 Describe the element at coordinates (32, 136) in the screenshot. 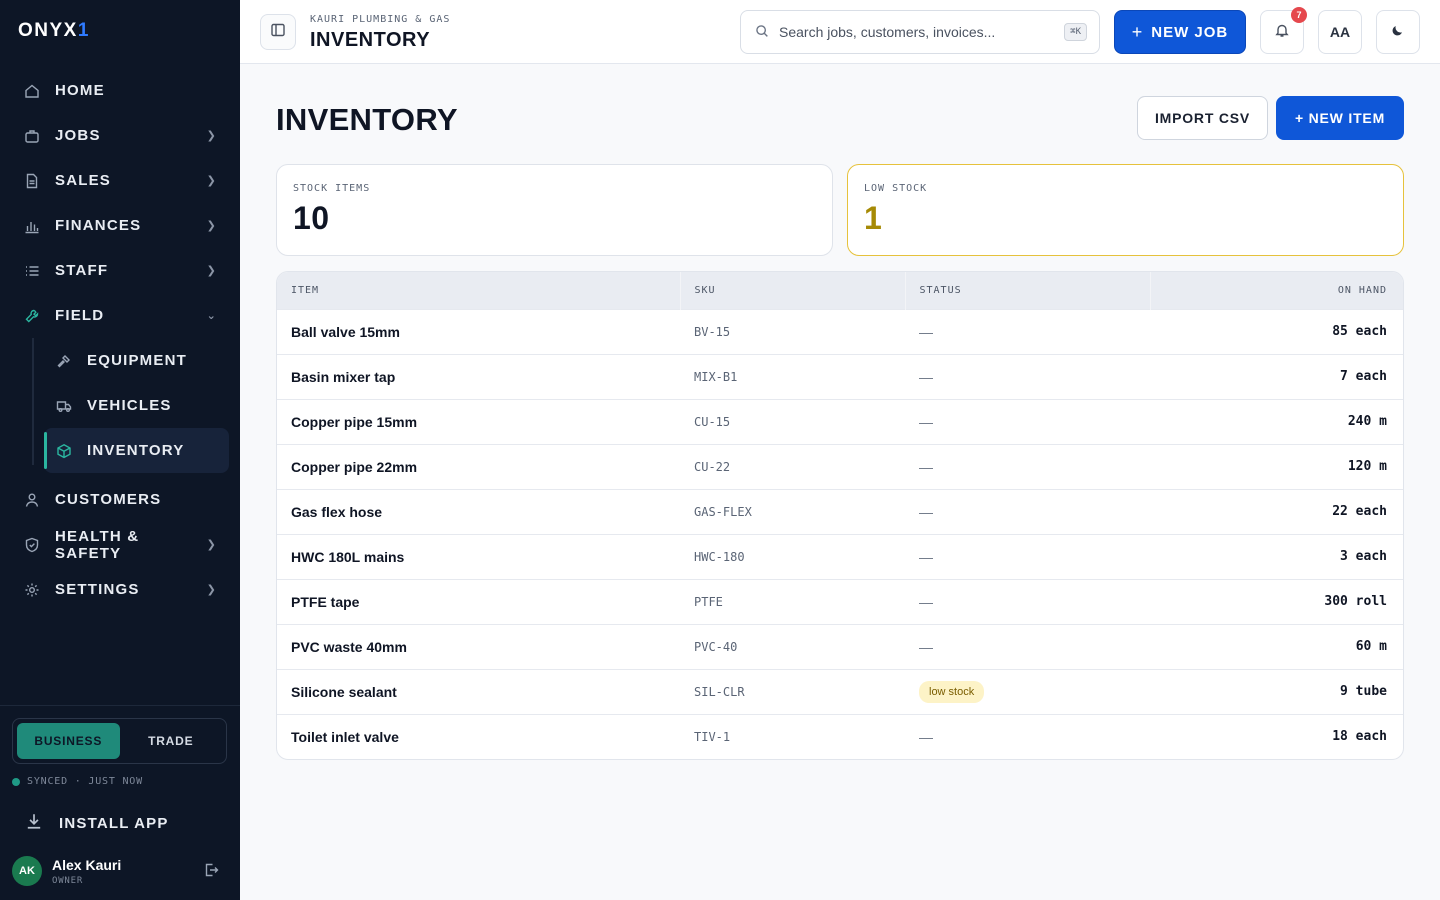

I see `briefcase-icon` at that location.